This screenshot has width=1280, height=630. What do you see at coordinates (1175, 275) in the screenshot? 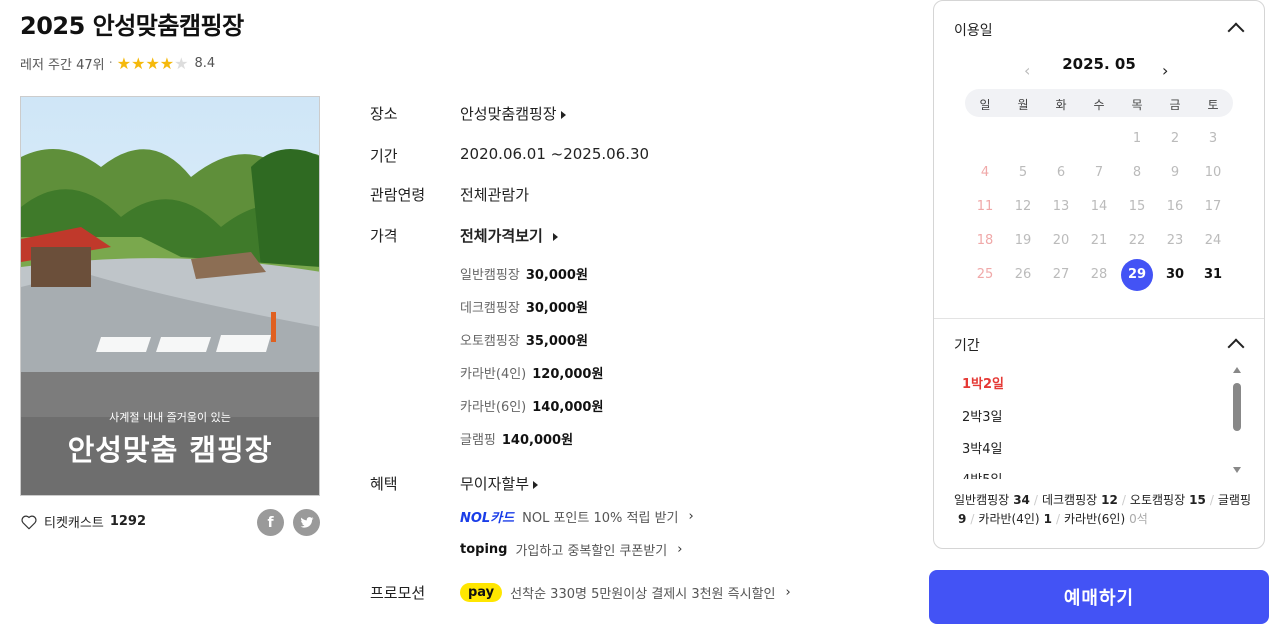
I see `calendar-day: 30` at bounding box center [1175, 275].